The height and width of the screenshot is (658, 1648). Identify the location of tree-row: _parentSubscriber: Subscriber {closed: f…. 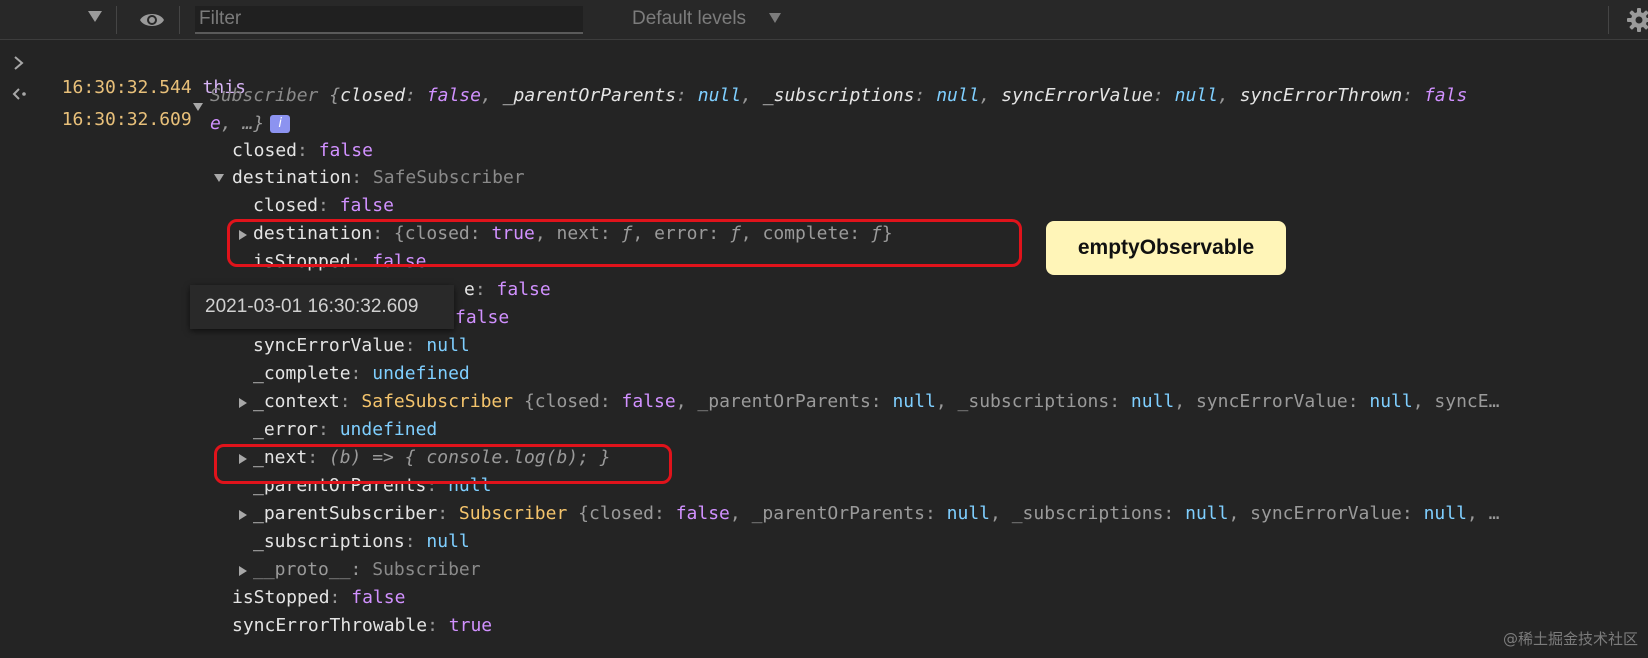
(876, 514).